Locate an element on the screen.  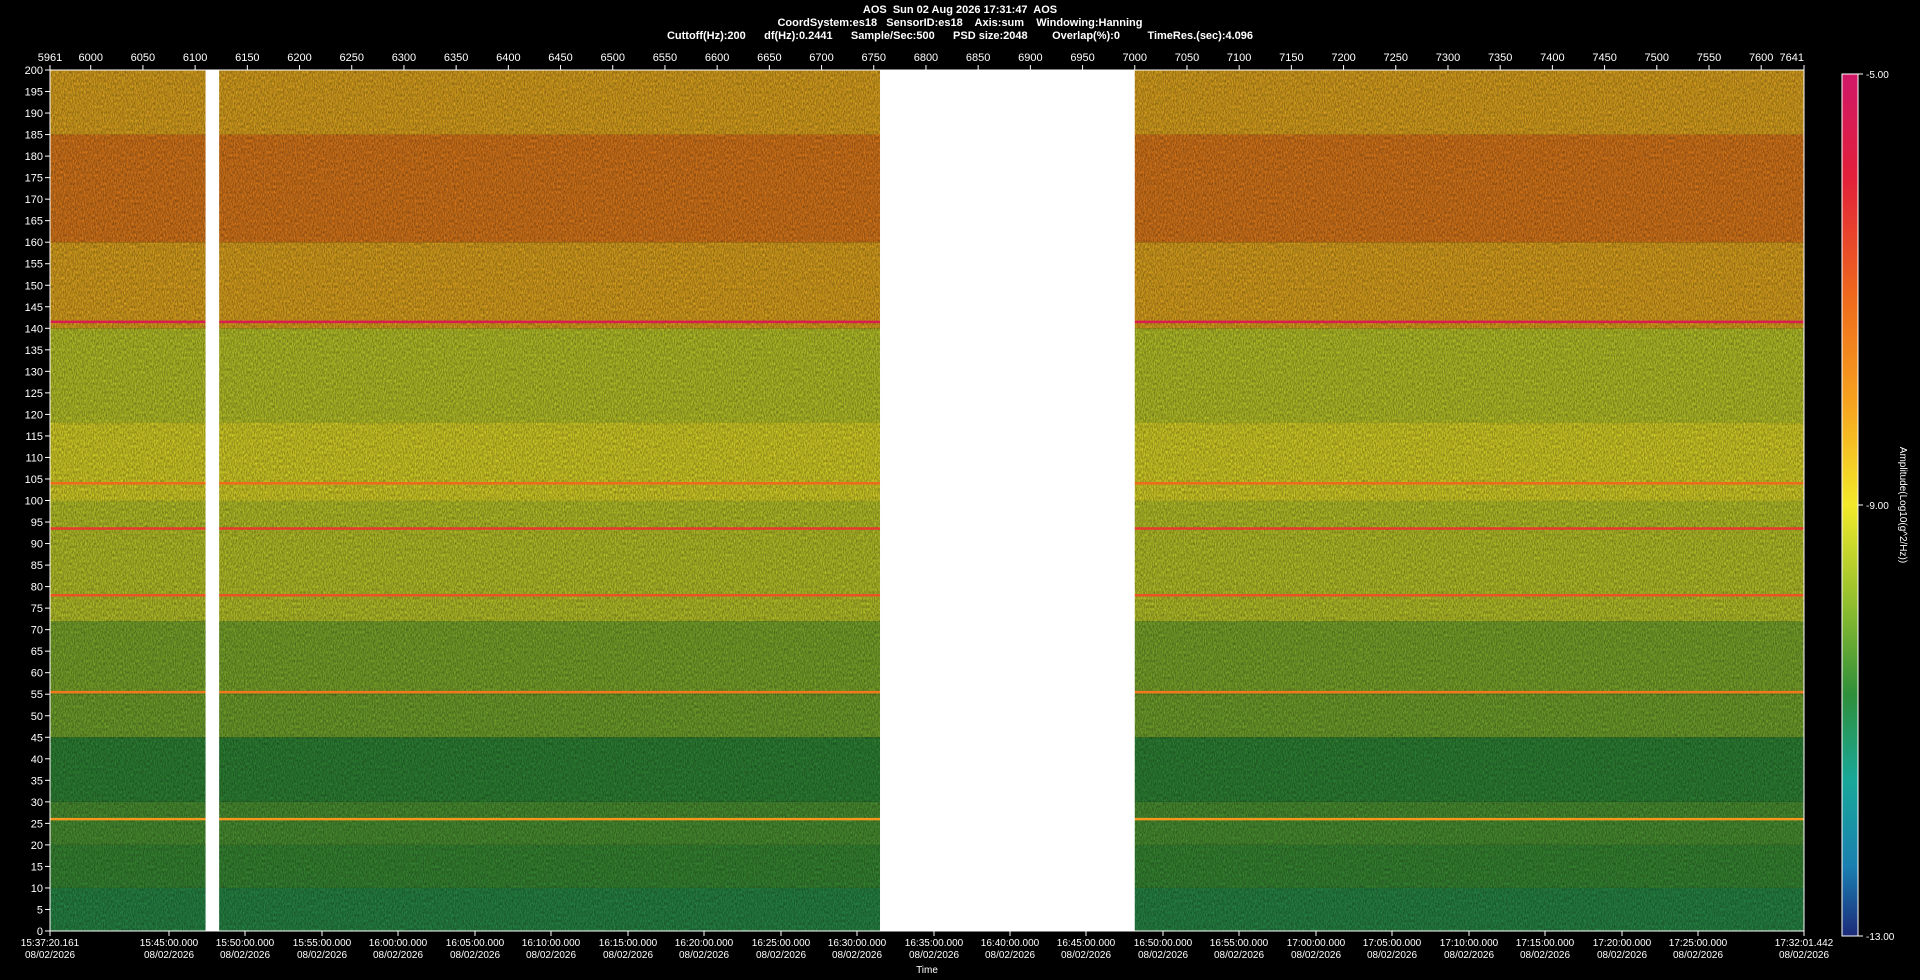
y-tick-label: 65 is located at coordinates (37, 652).